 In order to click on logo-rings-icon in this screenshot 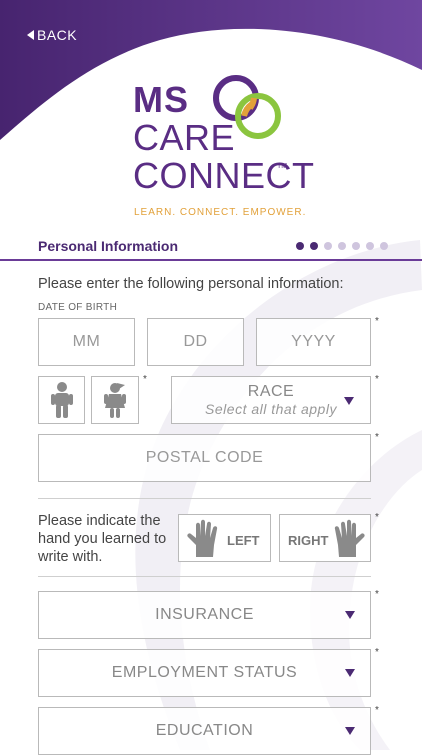, I will do `click(247, 107)`.